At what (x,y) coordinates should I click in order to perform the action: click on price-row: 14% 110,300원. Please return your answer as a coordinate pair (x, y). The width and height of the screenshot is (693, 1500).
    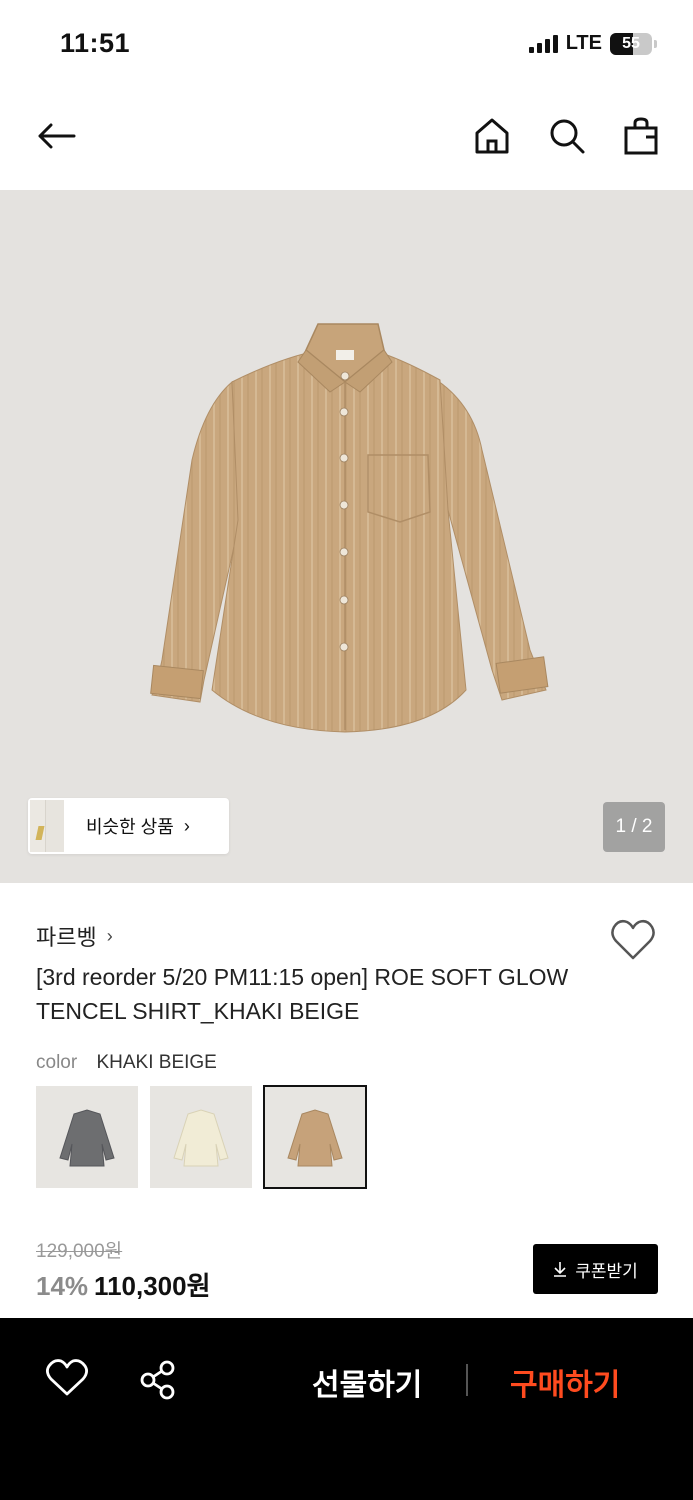
    Looking at the image, I should click on (123, 1284).